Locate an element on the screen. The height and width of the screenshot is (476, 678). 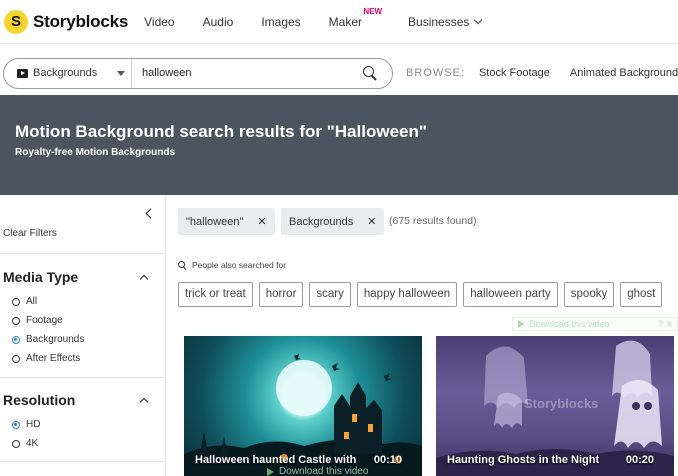
people-also-searched-label: People also searched for is located at coordinates (239, 265).